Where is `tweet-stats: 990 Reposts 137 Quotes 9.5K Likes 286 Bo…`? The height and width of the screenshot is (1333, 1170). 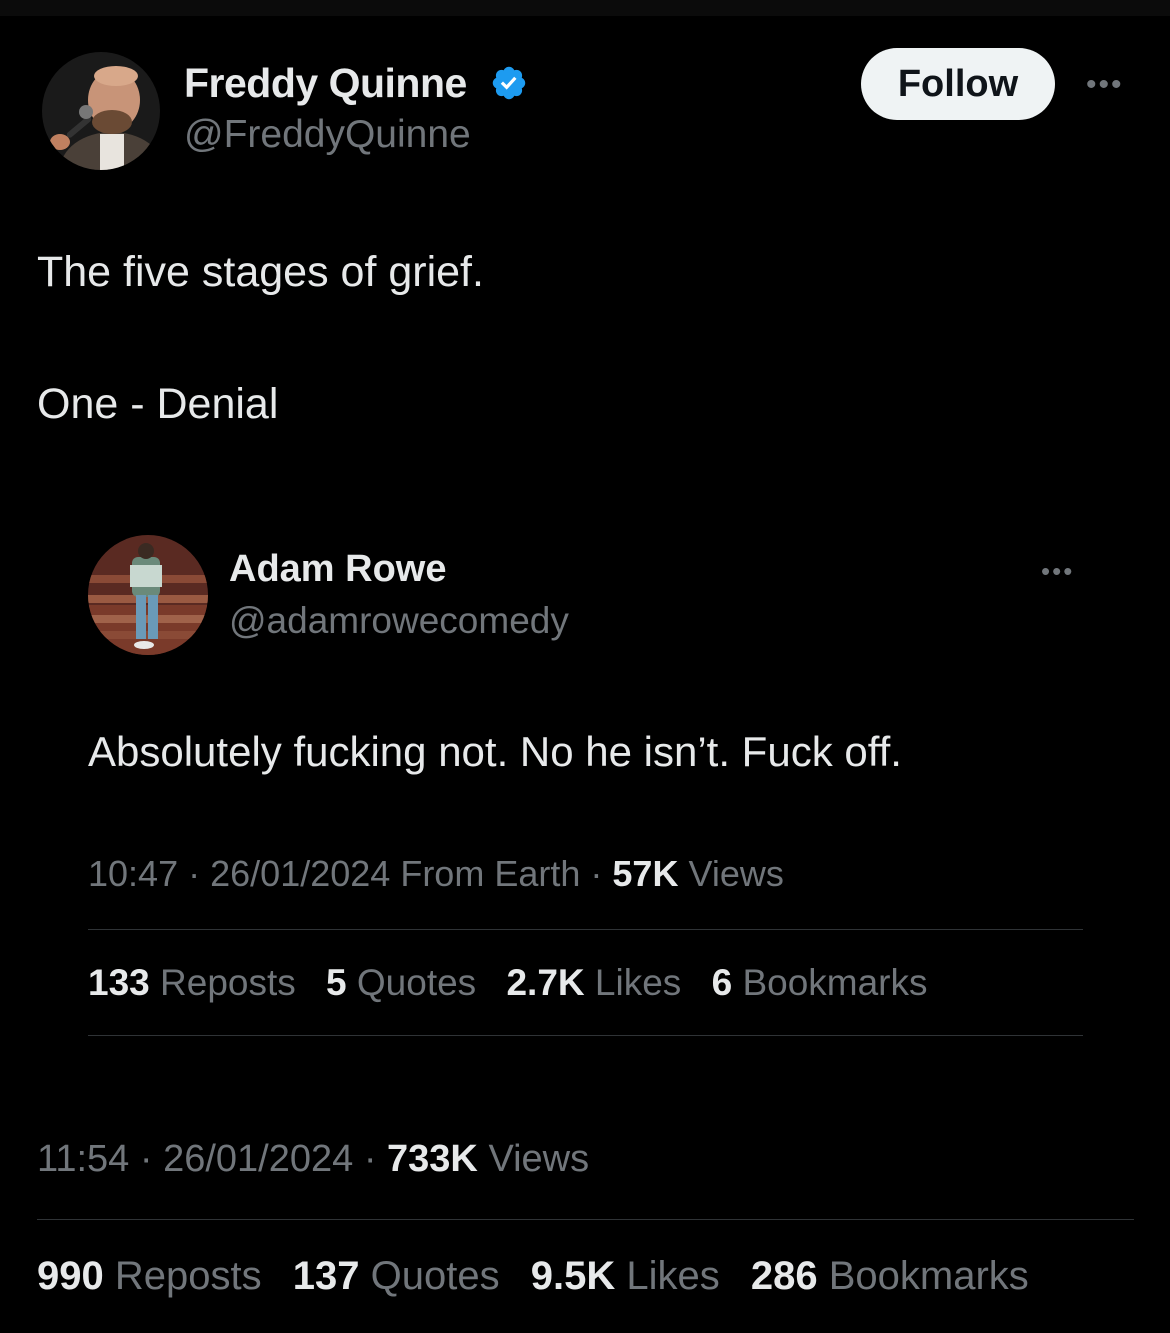
tweet-stats: 990 Reposts 137 Quotes 9.5K Likes 286 Bo… is located at coordinates (543, 1276).